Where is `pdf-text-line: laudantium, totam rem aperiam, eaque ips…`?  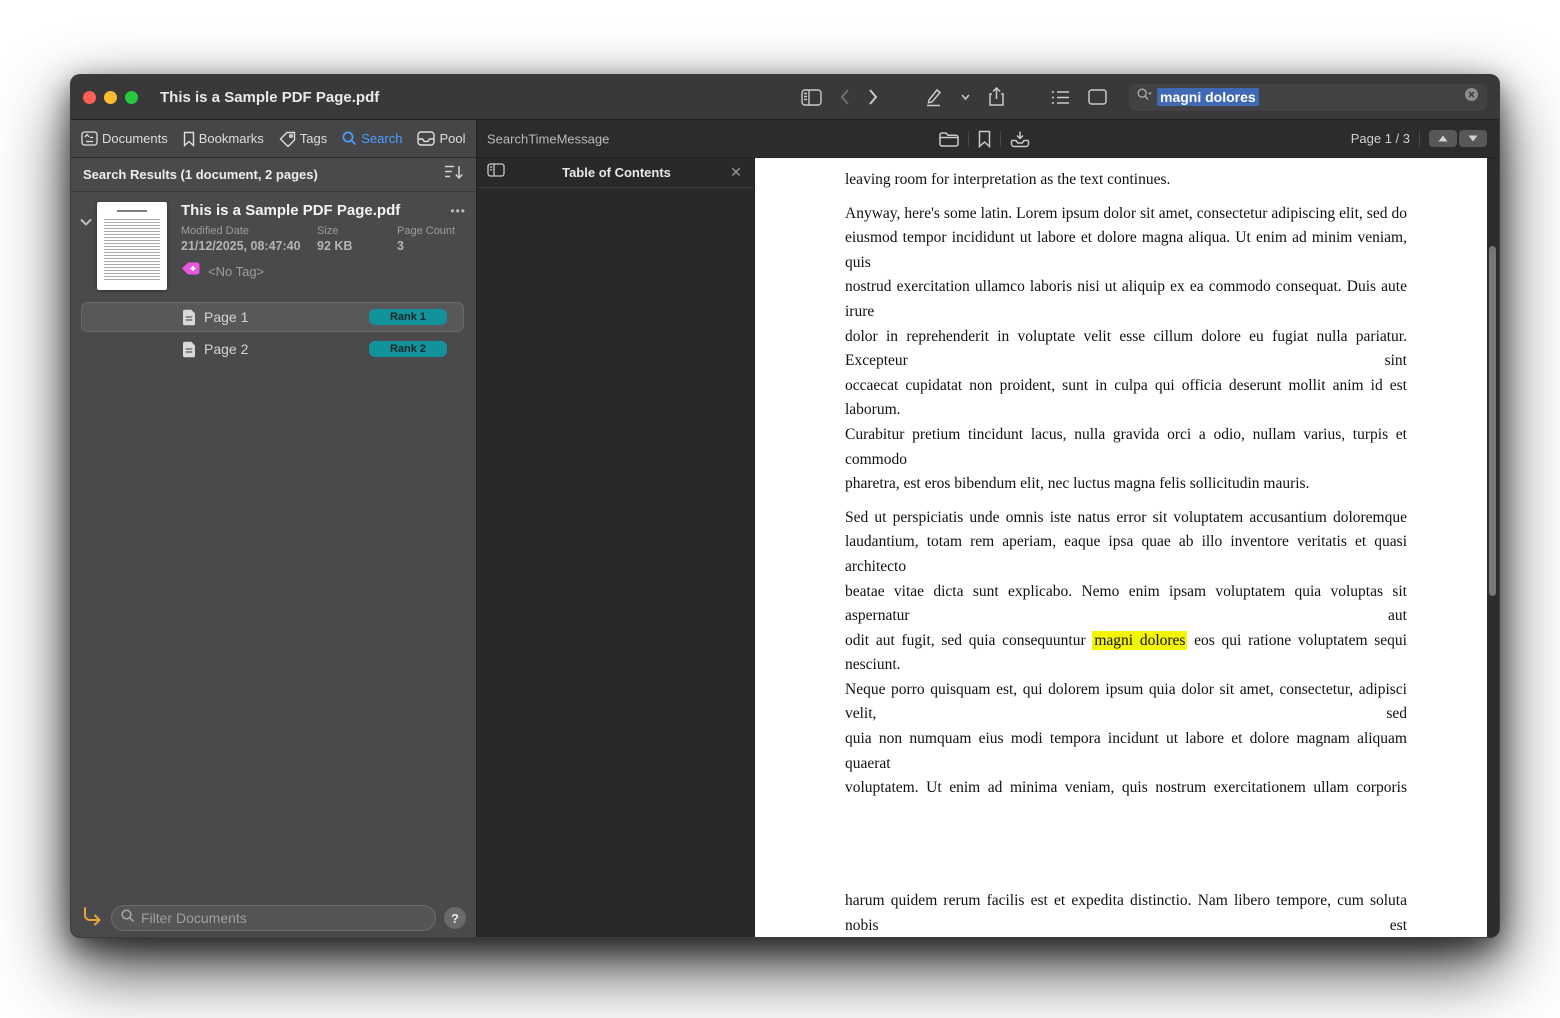
pdf-text-line: laudantium, totam rem aperiam, eaque ips… is located at coordinates (1126, 554).